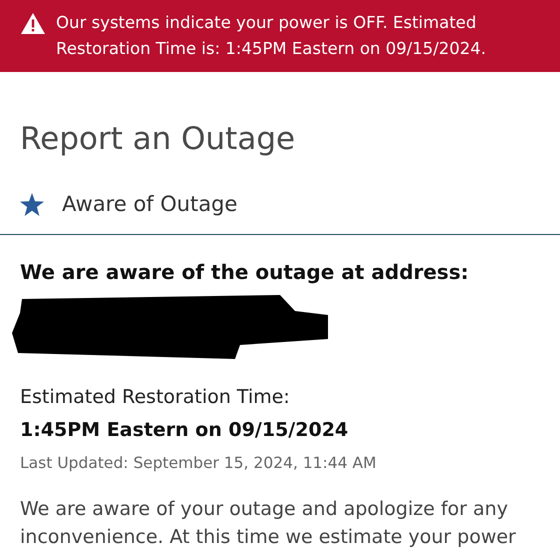 The image size is (560, 560). What do you see at coordinates (32, 204) in the screenshot?
I see `star-icon` at bounding box center [32, 204].